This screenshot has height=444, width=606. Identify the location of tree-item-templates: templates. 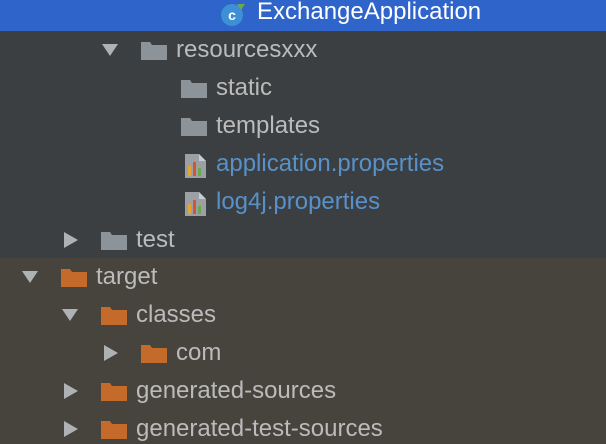
(303, 126).